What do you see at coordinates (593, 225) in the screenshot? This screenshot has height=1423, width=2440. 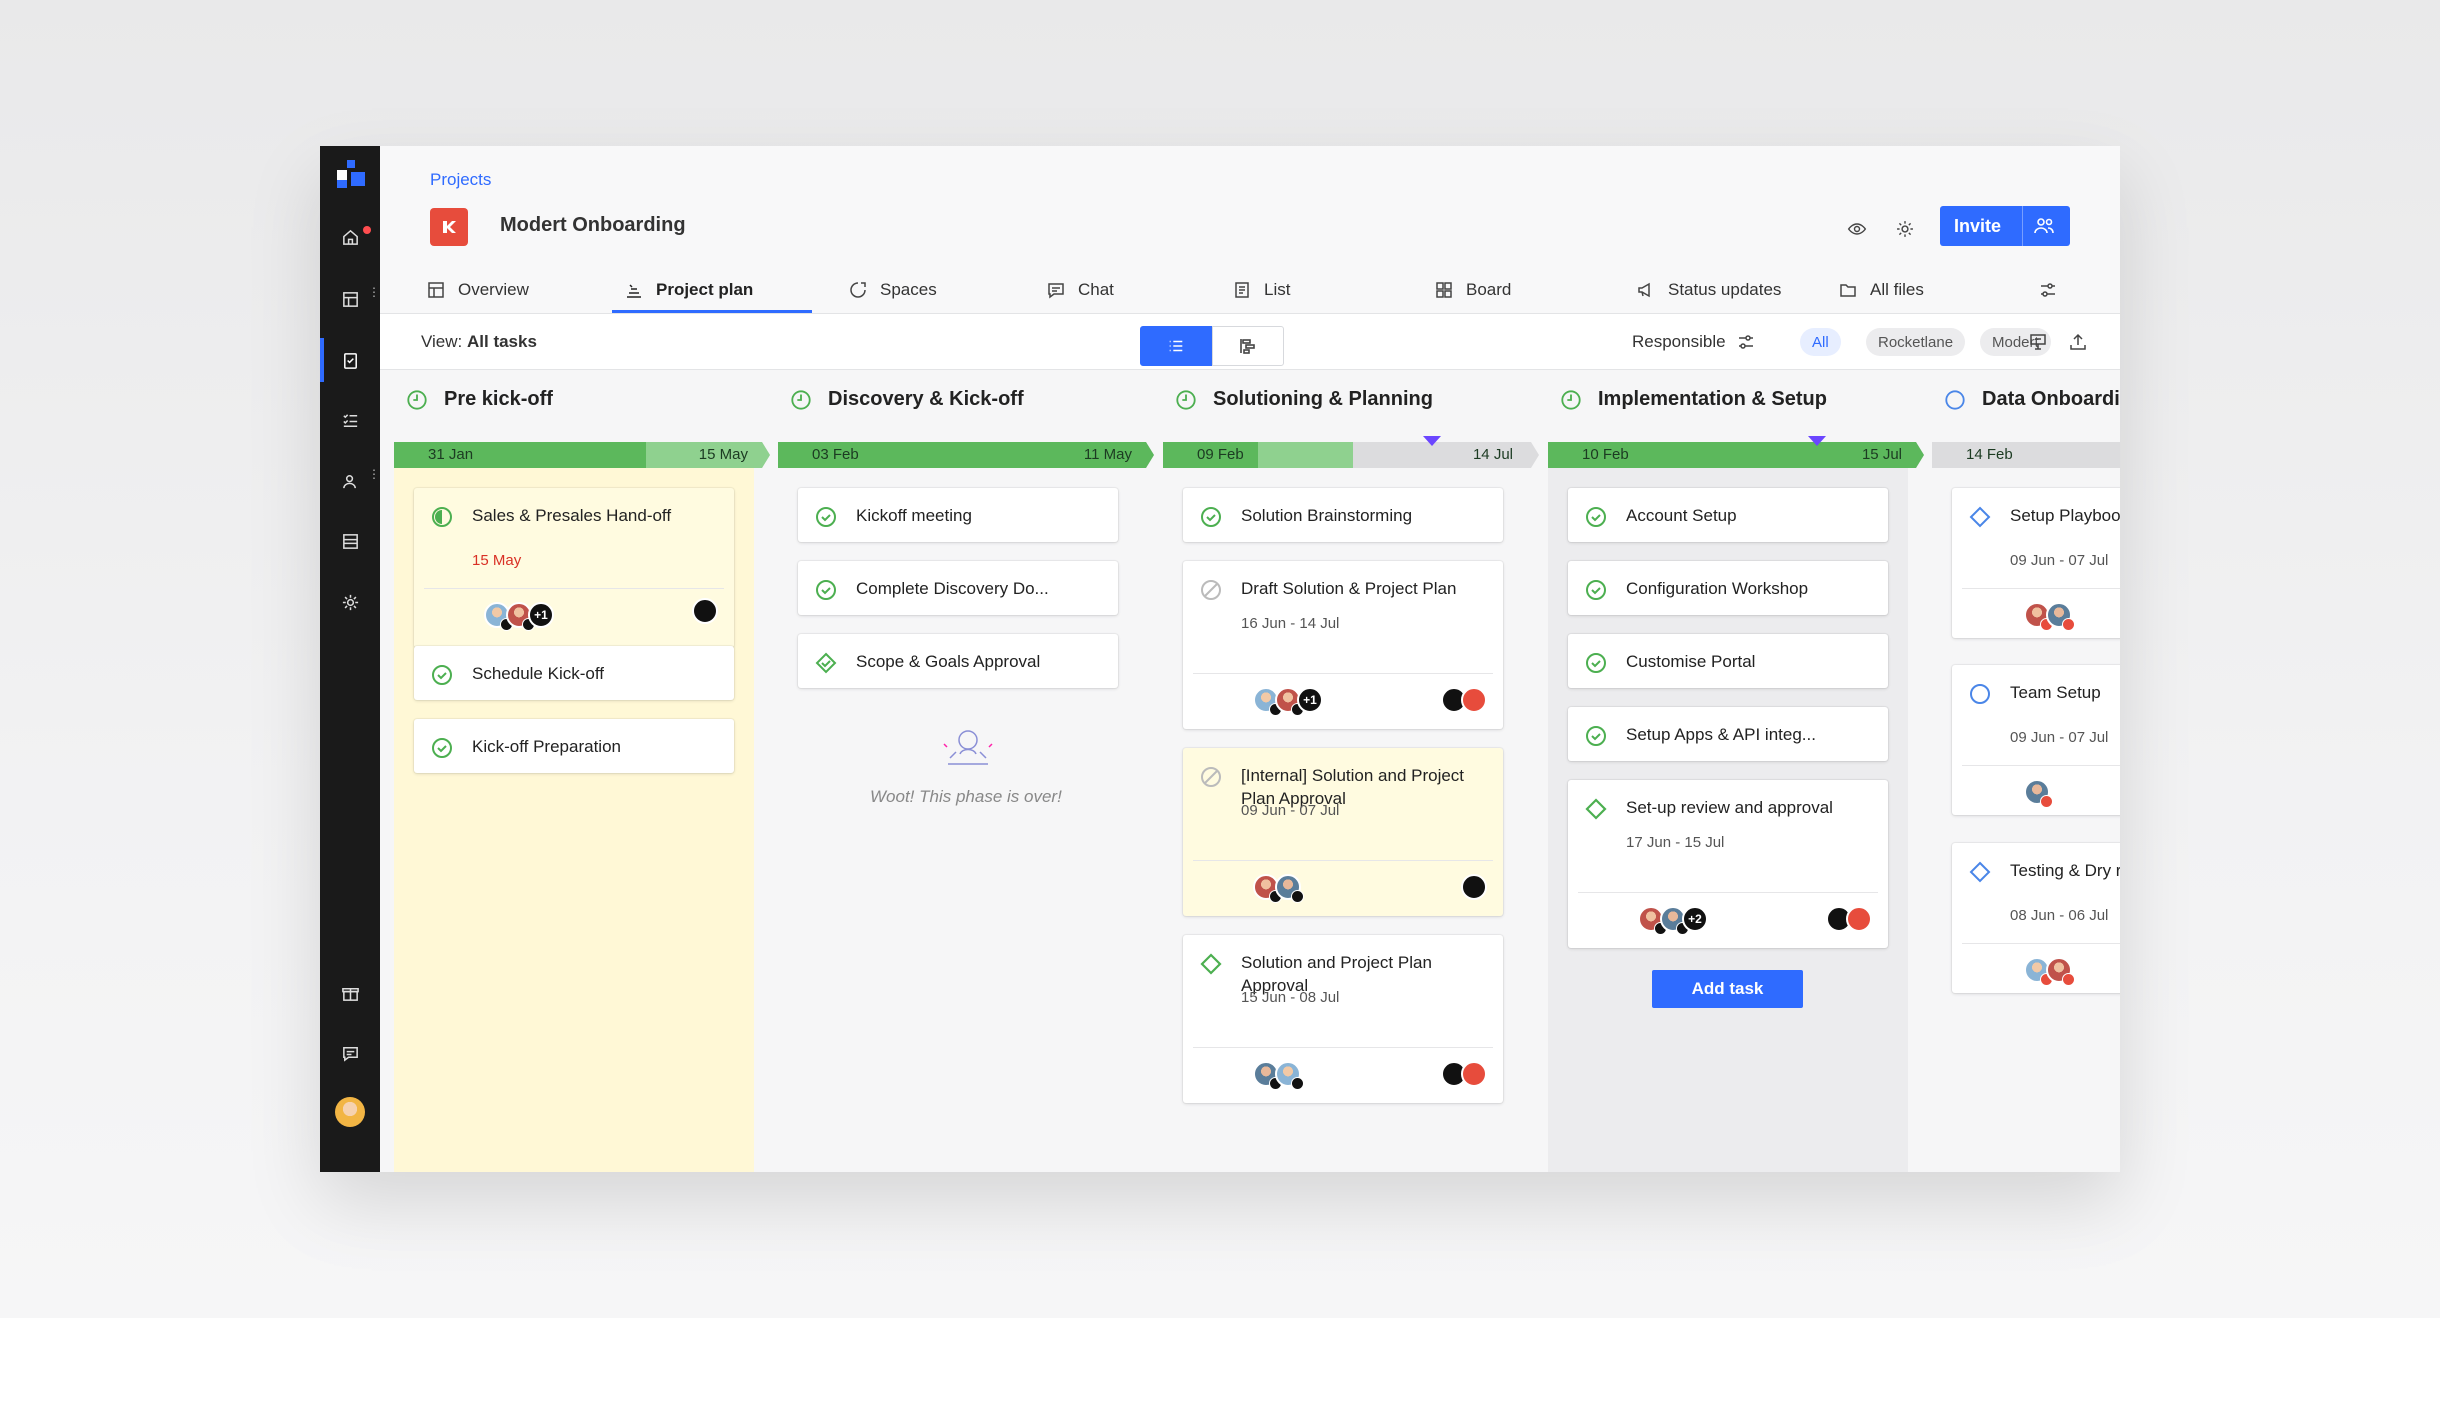 I see `project-title: Modert Onboarding` at bounding box center [593, 225].